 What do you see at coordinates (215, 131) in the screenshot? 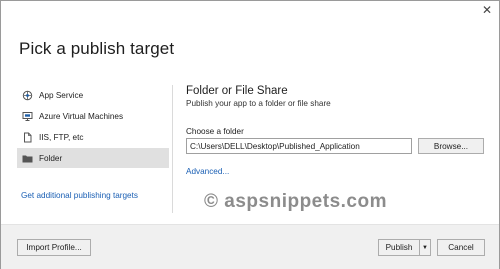
I see `choose-folder-label: Choose a folder` at bounding box center [215, 131].